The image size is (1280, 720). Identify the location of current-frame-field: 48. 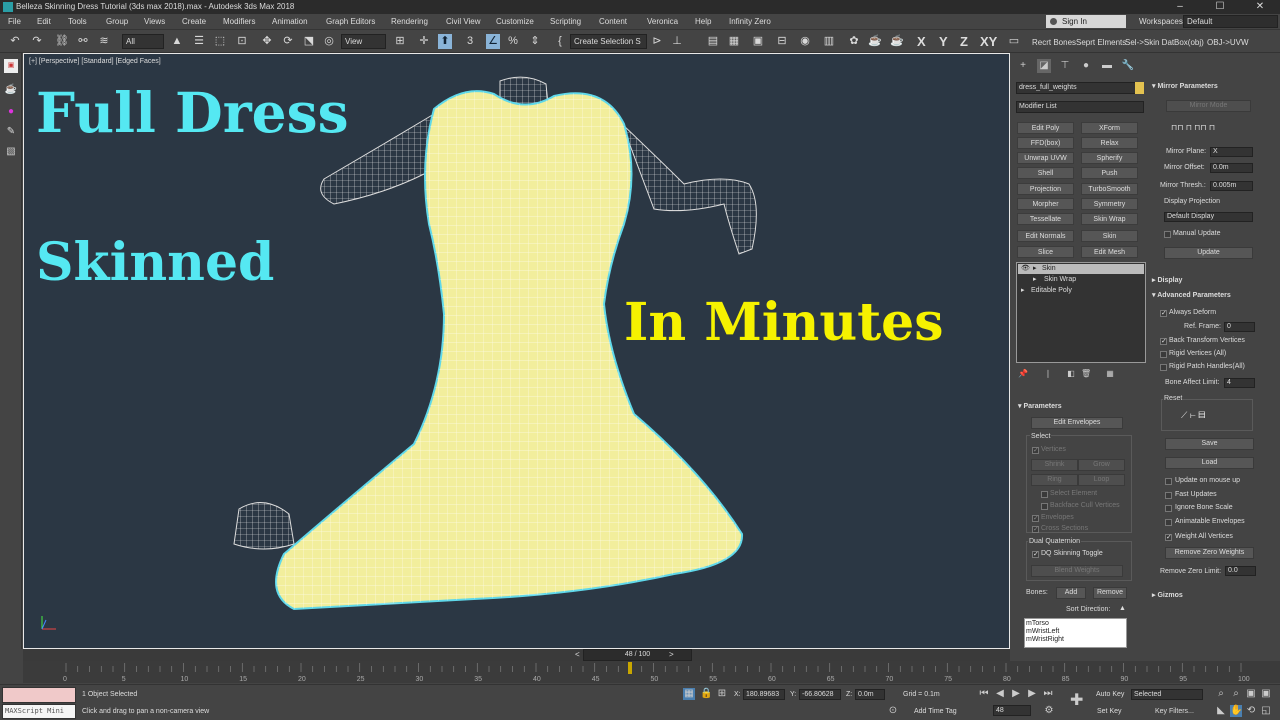
(1012, 710).